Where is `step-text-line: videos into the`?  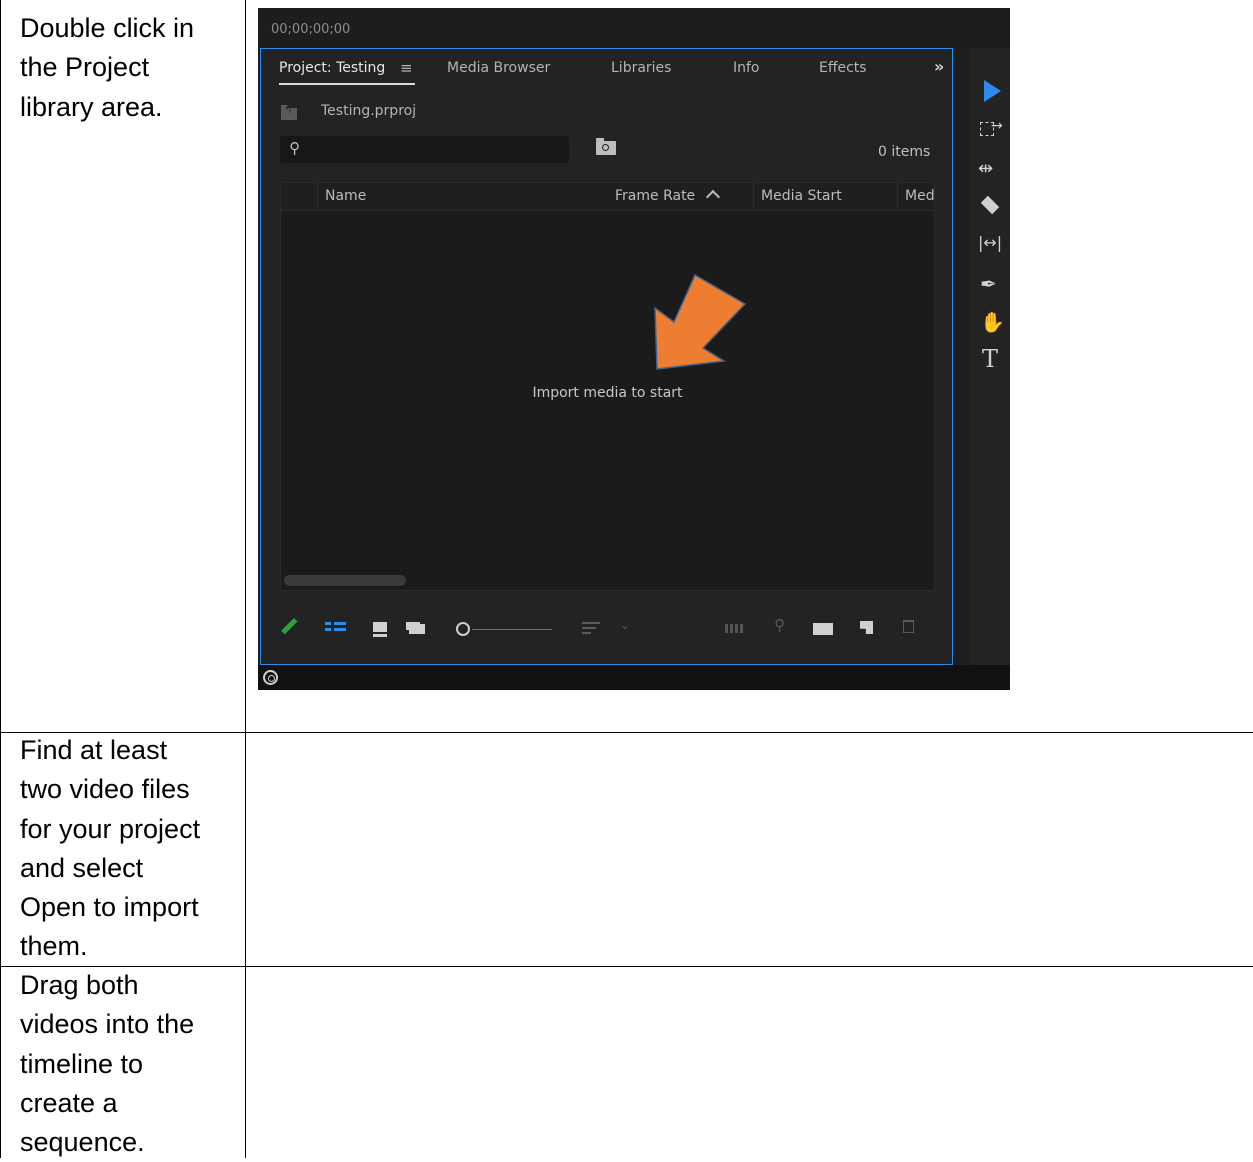
step-text-line: videos into the is located at coordinates (107, 1024).